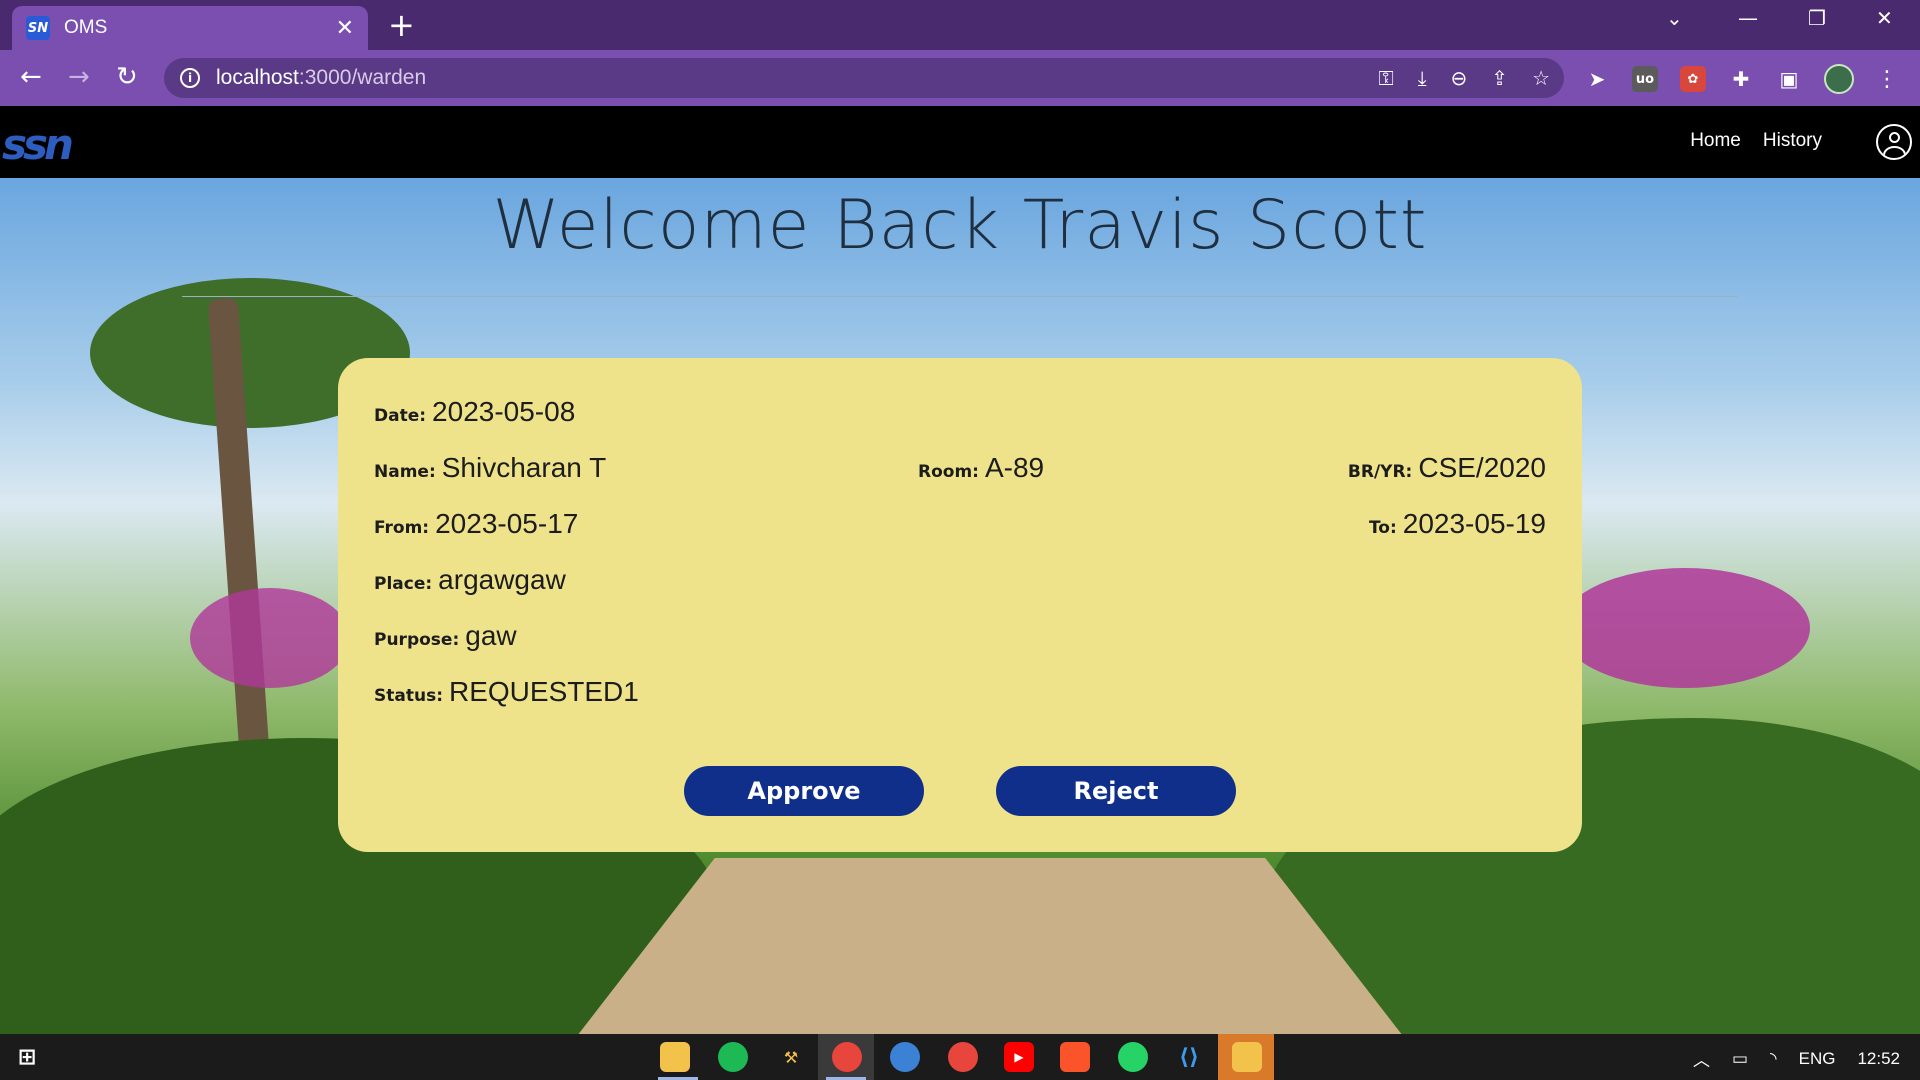  I want to click on install-icon: ⤓, so click(1422, 78).